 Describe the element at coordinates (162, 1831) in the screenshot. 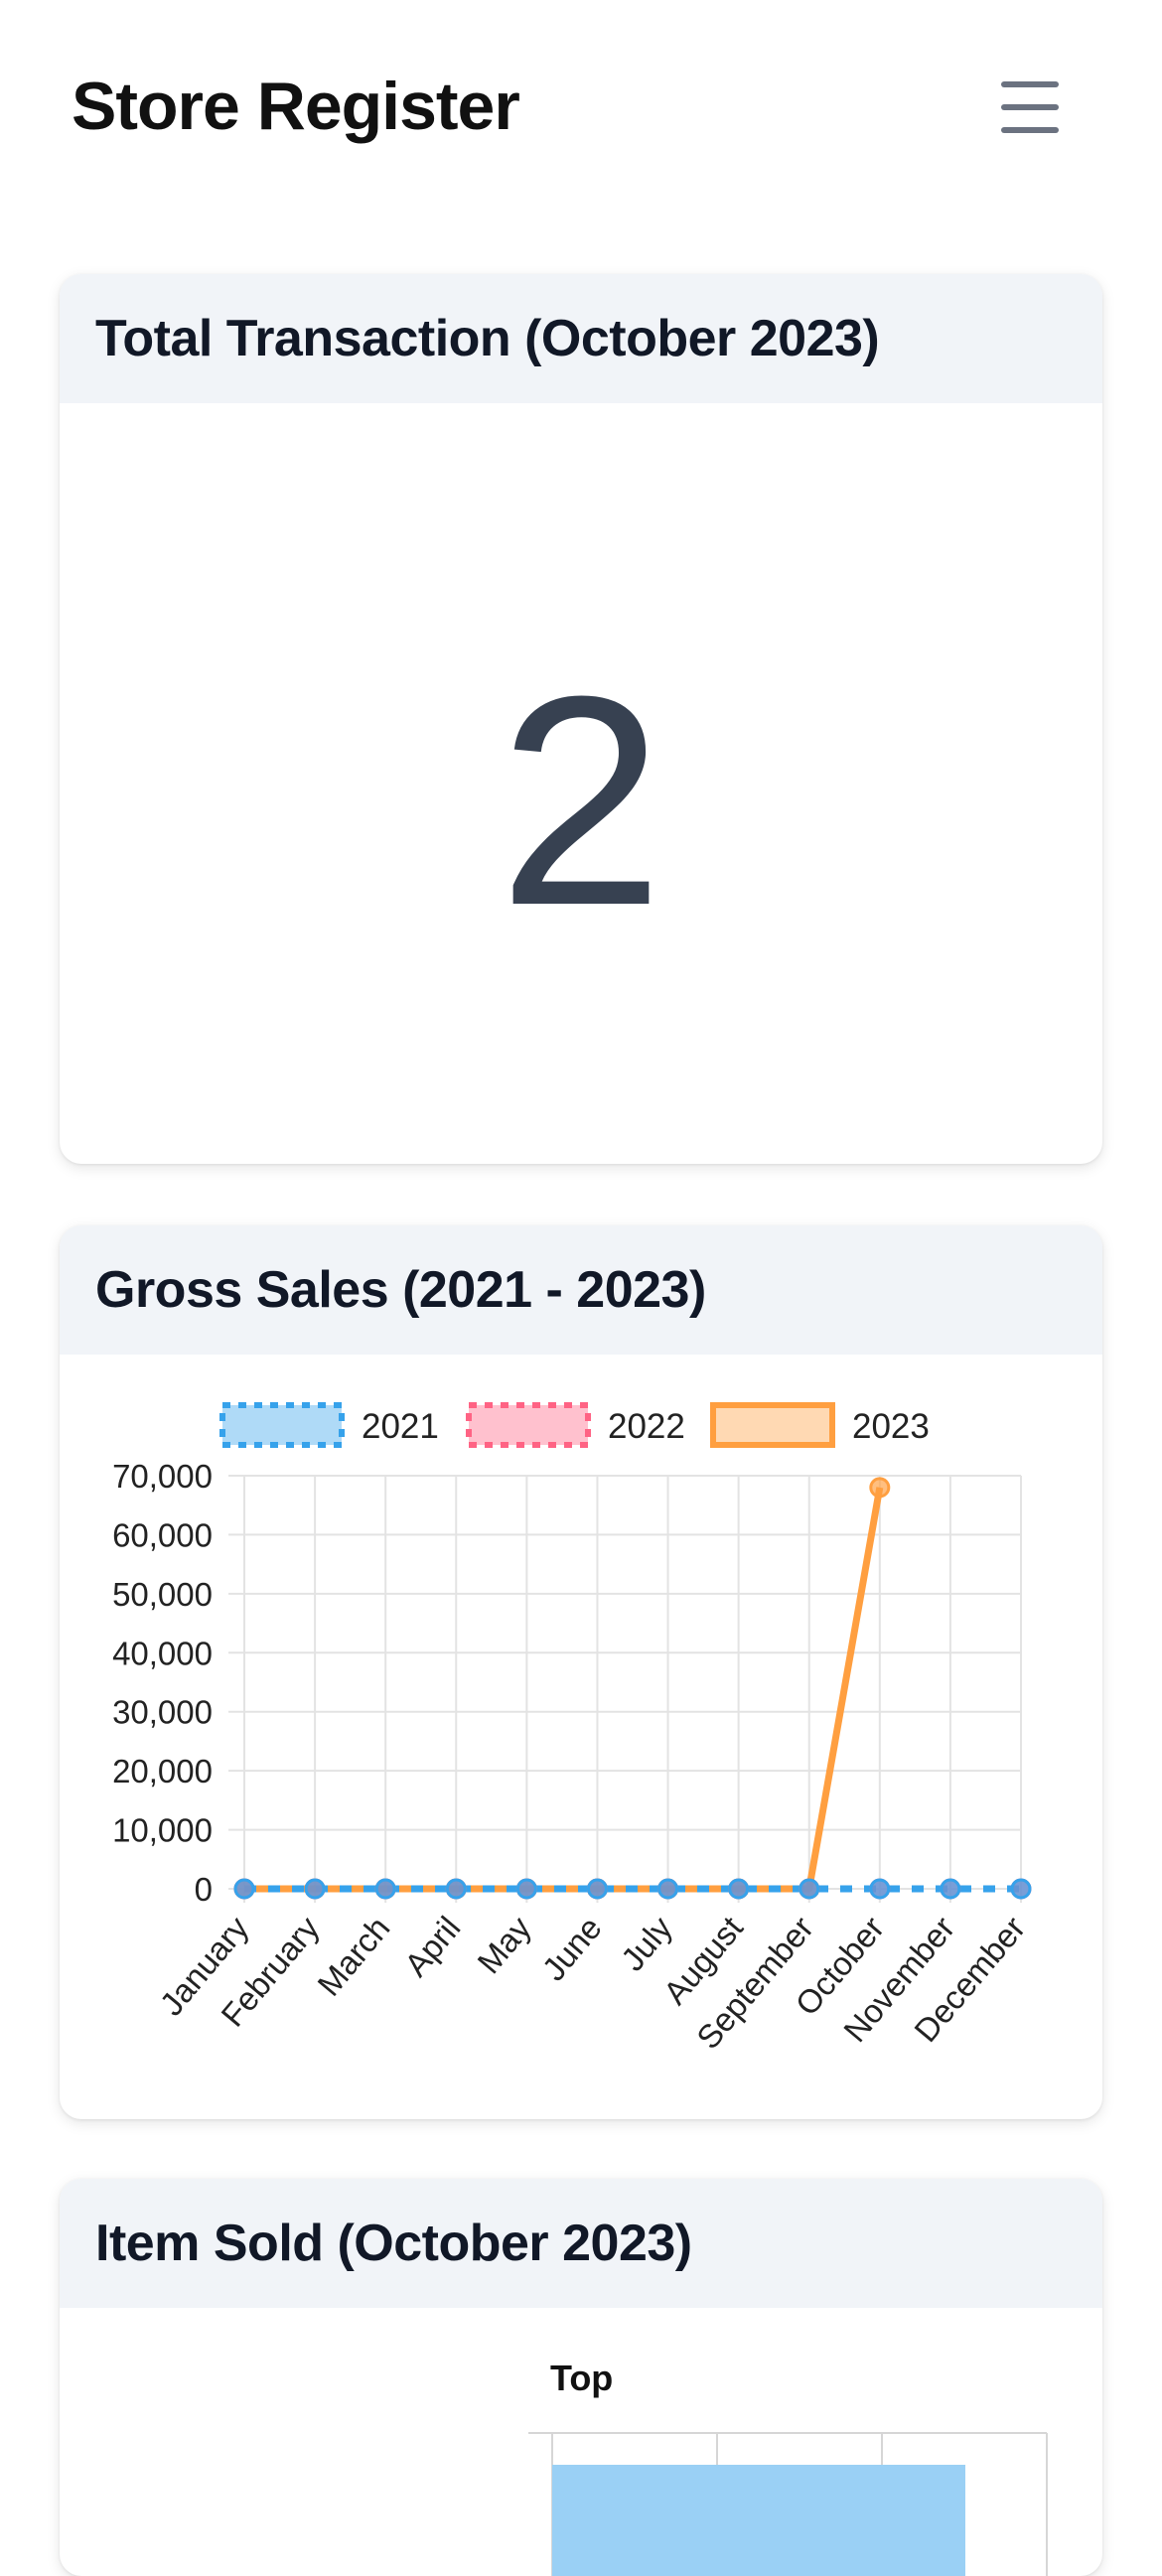

I see `y-tick-label: 10,000` at that location.